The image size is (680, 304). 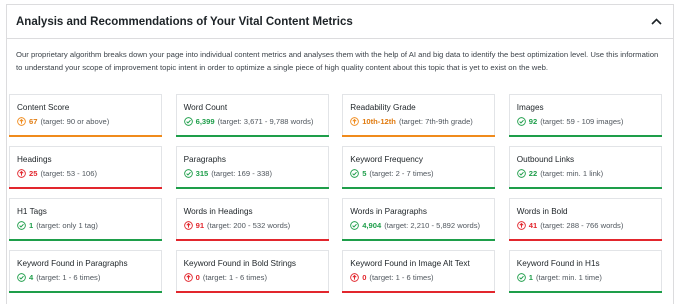 I want to click on metric-target: (target: 200 - 532 words), so click(x=249, y=225).